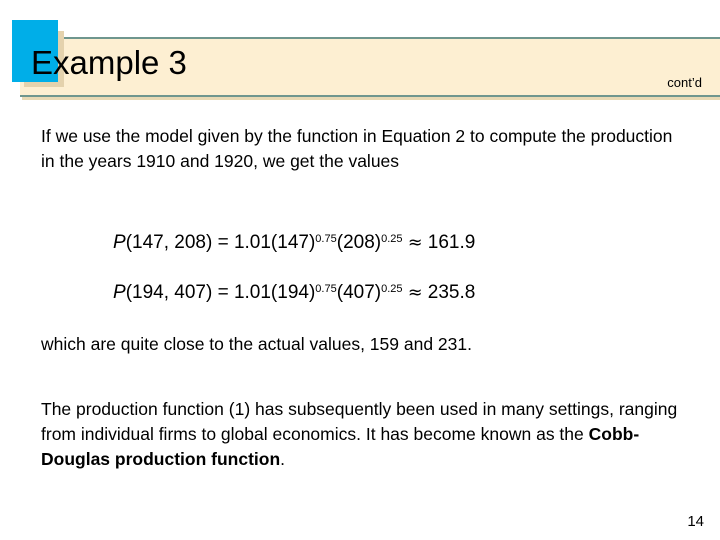 The image size is (720, 540). I want to click on equation-1-exponent-2: 0.25, so click(392, 238).